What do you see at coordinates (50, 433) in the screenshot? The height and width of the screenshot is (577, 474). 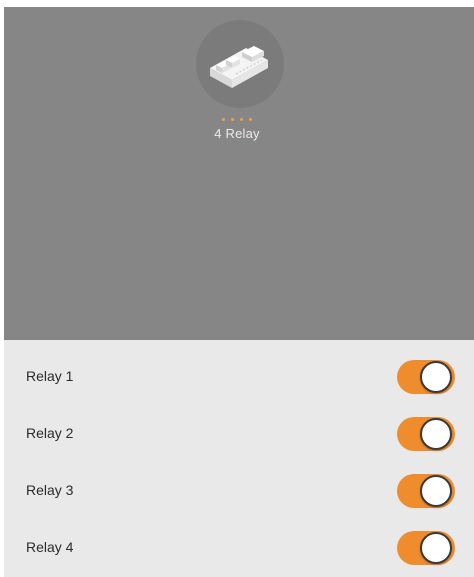 I see `relay-label: Relay 2` at bounding box center [50, 433].